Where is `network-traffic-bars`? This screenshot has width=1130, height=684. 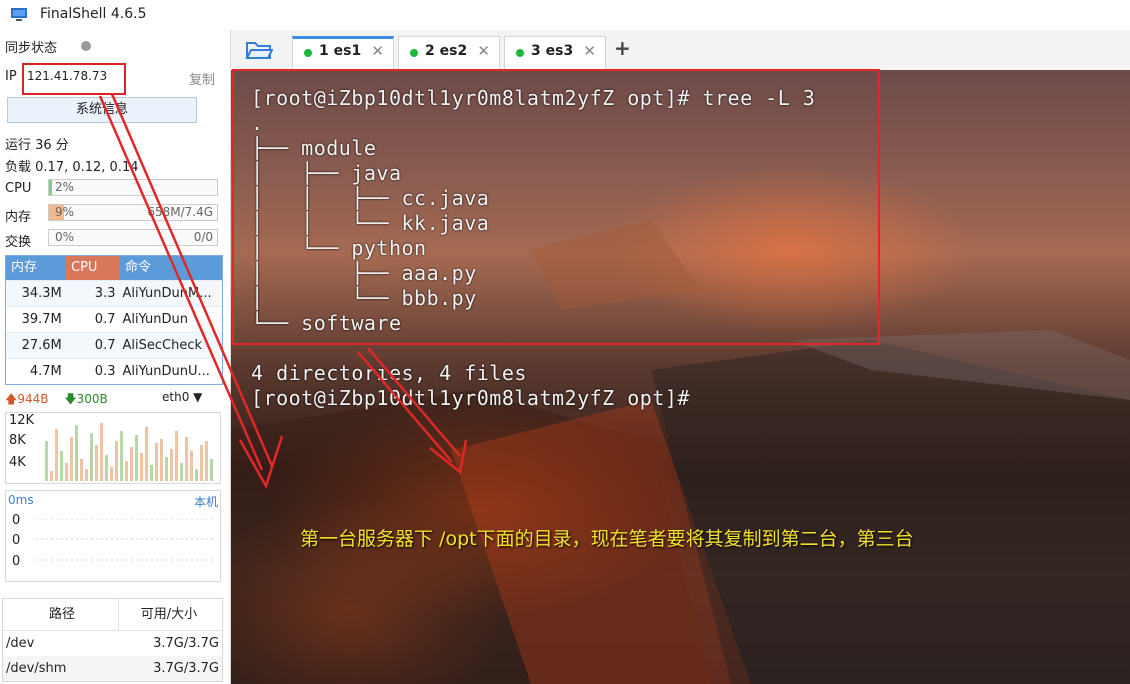 network-traffic-bars is located at coordinates (129, 452).